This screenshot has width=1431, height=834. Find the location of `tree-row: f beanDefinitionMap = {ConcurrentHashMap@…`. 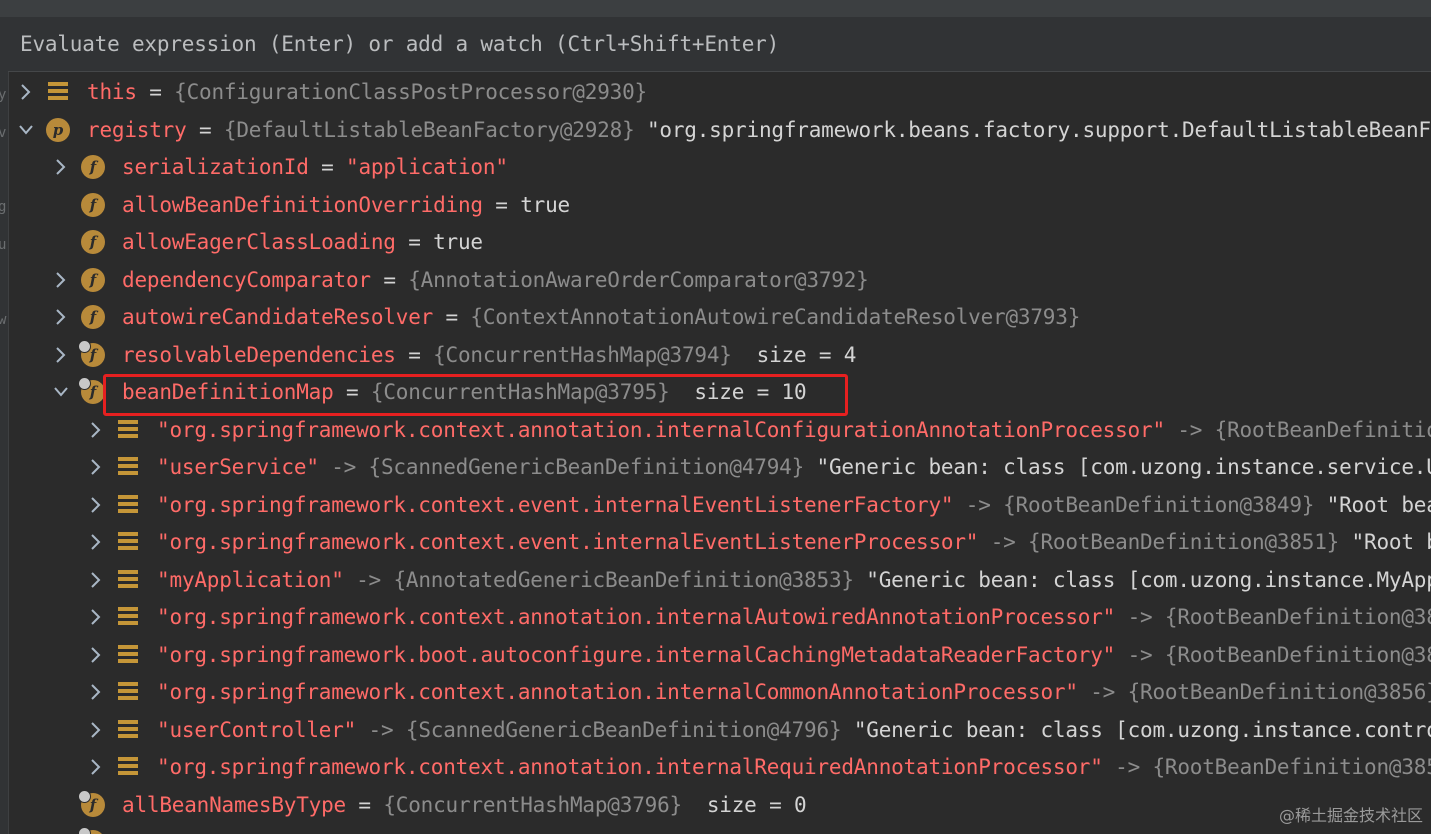

tree-row: f beanDefinitionMap = {ConcurrentHashMap@… is located at coordinates (719, 393).